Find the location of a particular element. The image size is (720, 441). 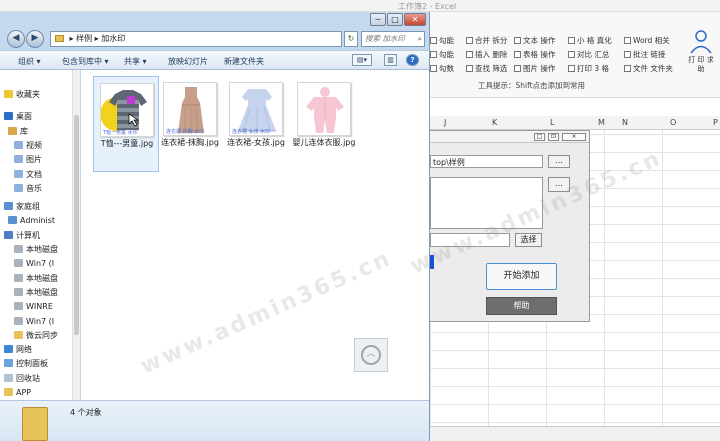

control-panel-icon is located at coordinates (8, 363).